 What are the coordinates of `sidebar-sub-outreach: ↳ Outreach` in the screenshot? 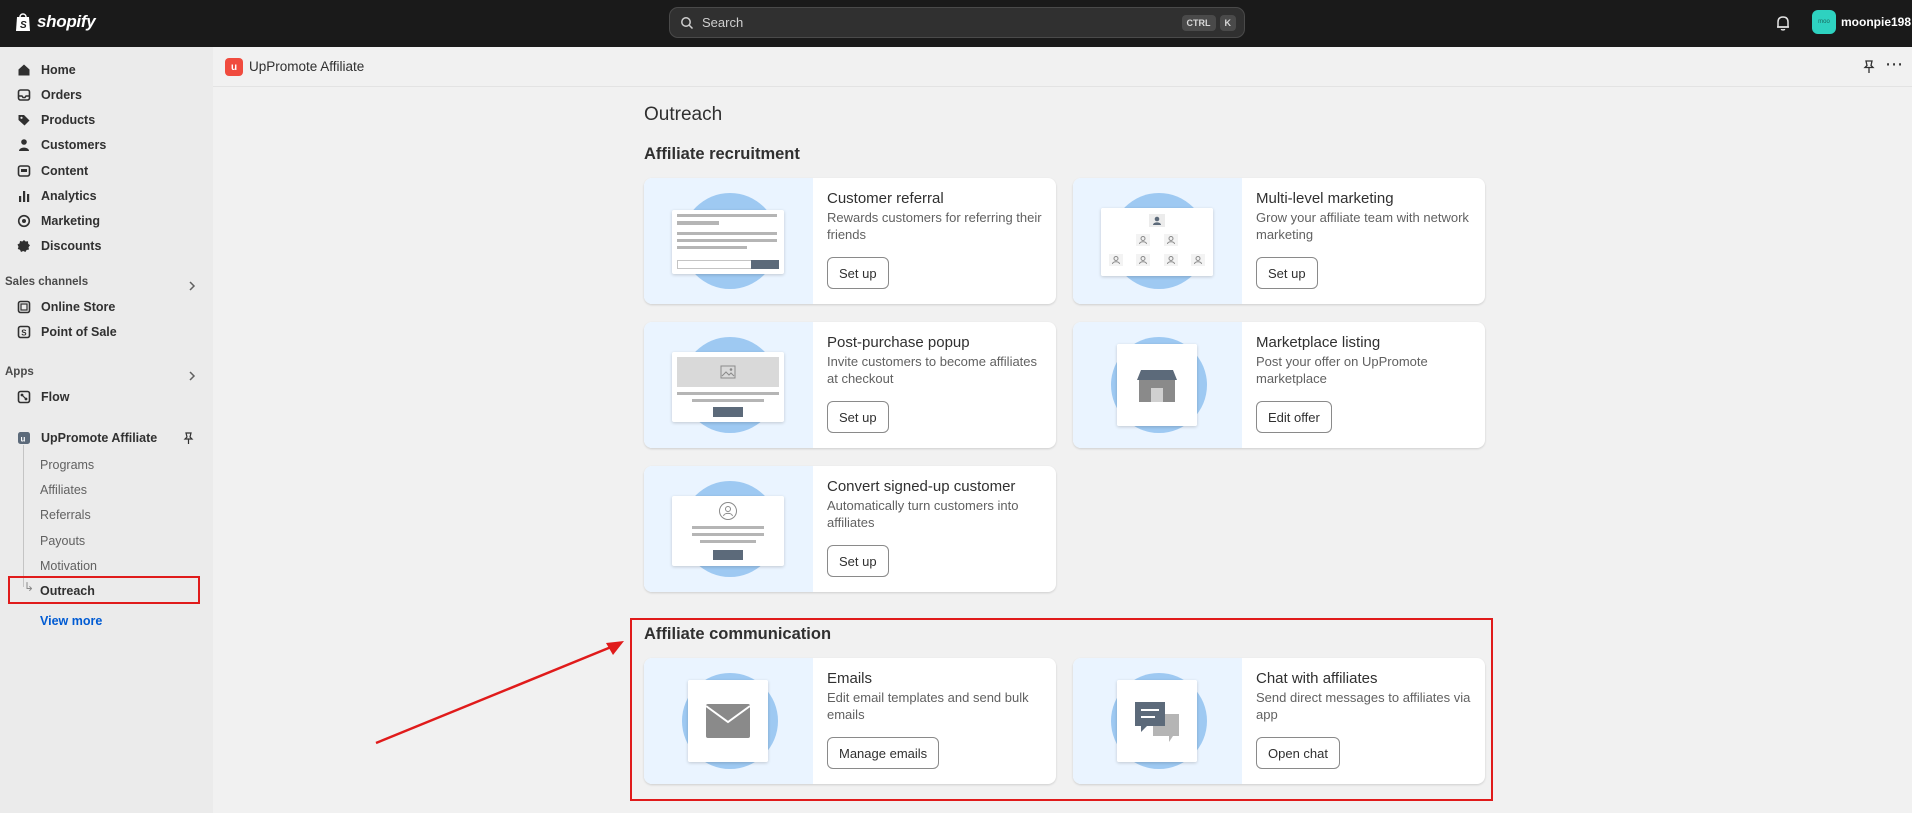 It's located at (104, 590).